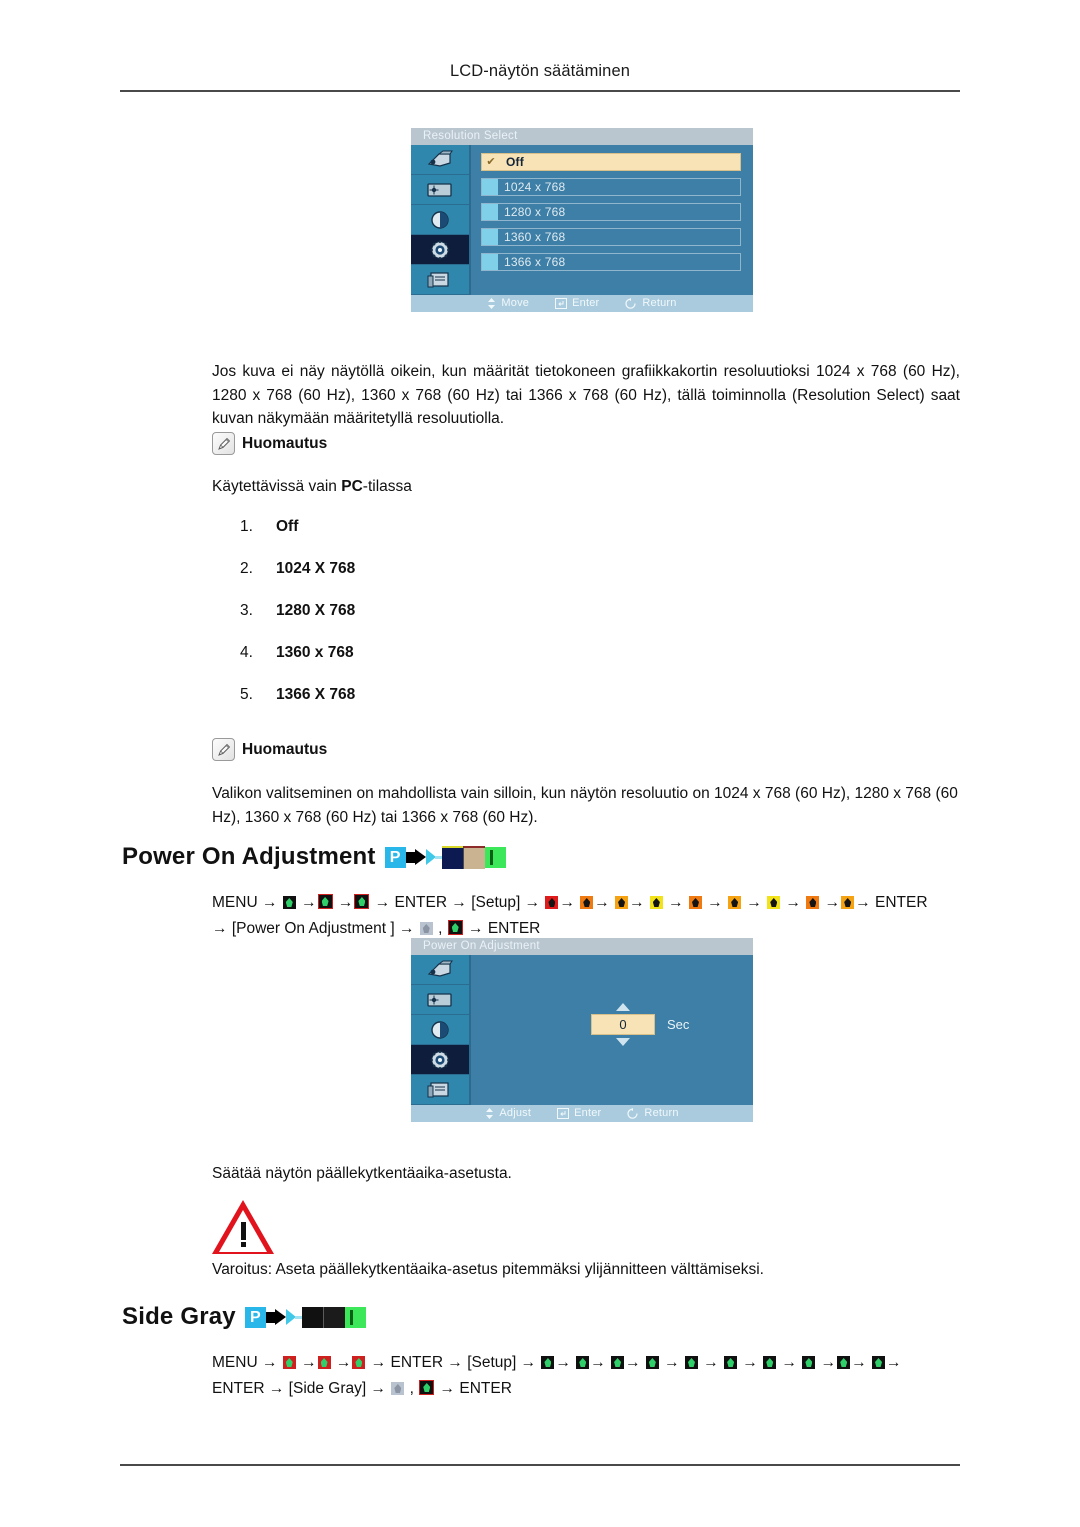 This screenshot has height=1527, width=1080. I want to click on list-item-label: 1024 X 768, so click(316, 568).